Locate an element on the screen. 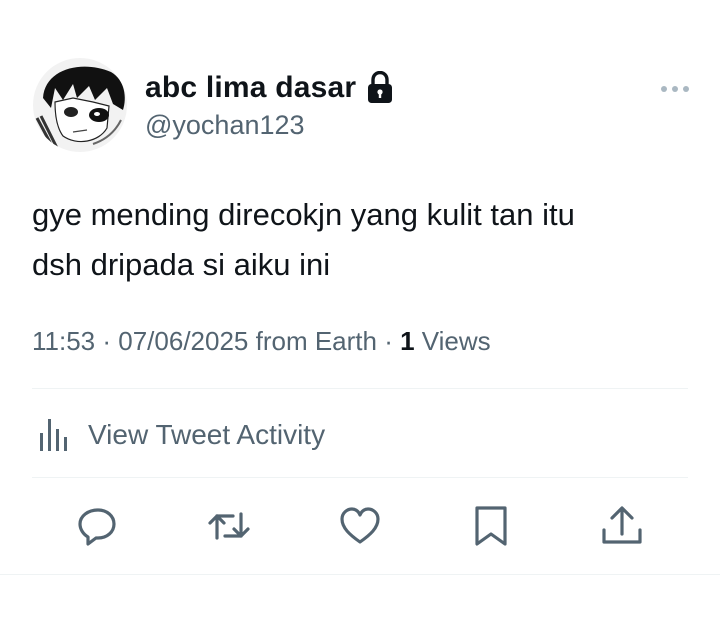 Image resolution: width=720 pixels, height=628 pixels. avatar is located at coordinates (80, 105).